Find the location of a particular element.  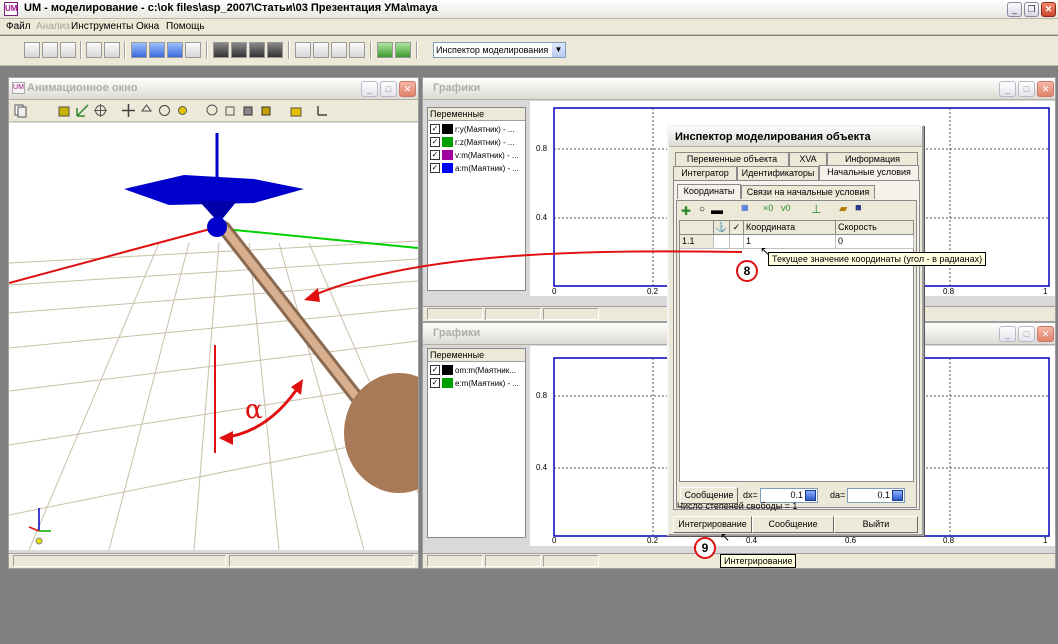

callout-badge-9: 9 is located at coordinates (705, 548).